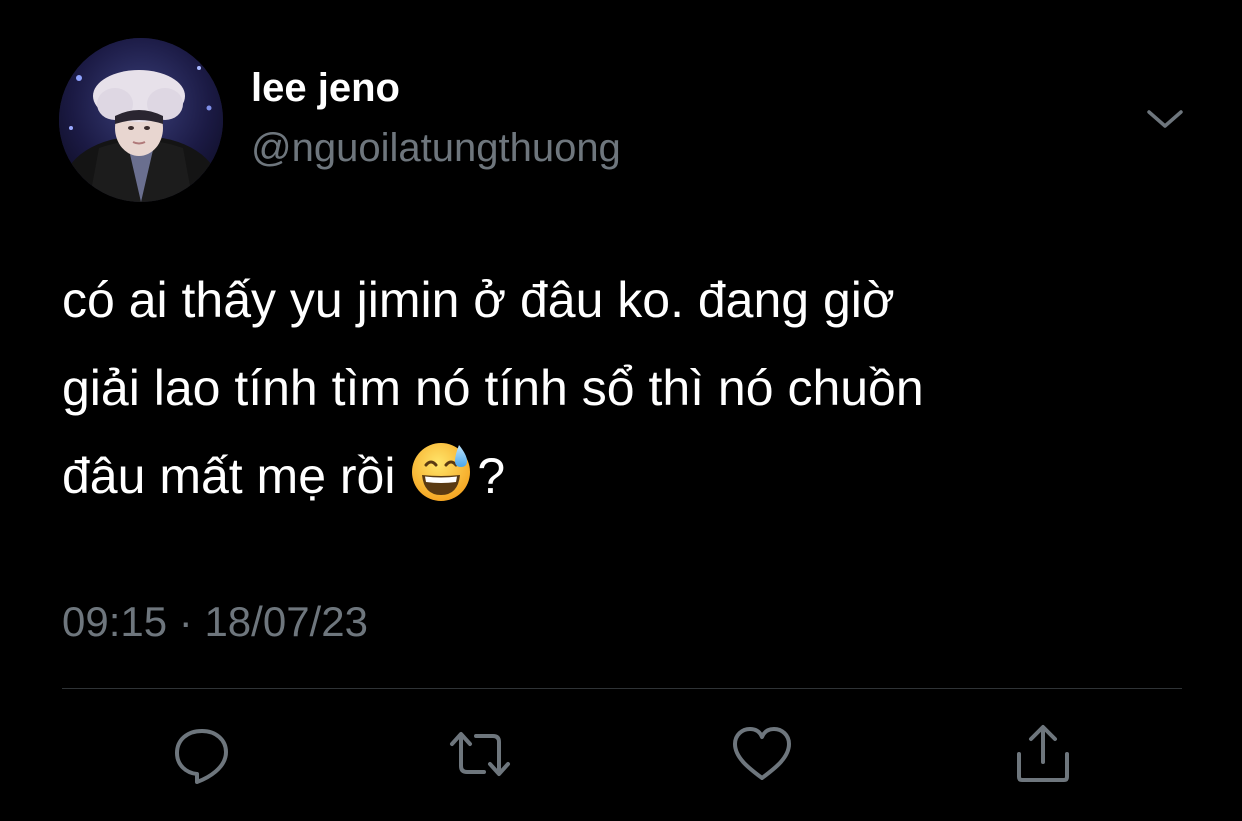 Image resolution: width=1242 pixels, height=821 pixels. I want to click on tweet-text-line: đâu mất mẹ rồi, so click(229, 476).